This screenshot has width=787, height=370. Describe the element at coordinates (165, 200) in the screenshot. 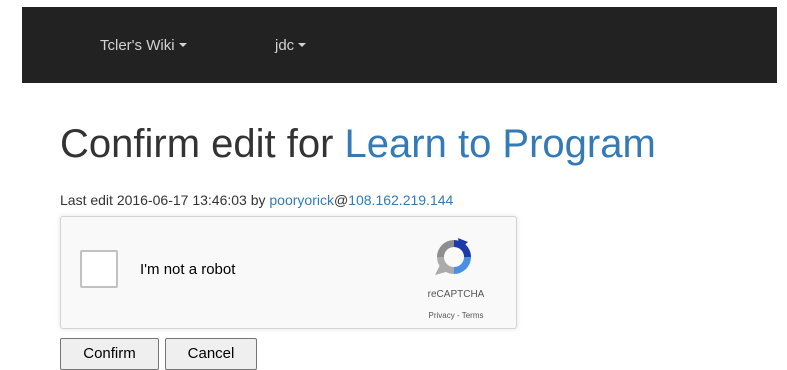

I see `last-edit-prefix: Last edit 2016-06-17 13:46:03 by` at that location.